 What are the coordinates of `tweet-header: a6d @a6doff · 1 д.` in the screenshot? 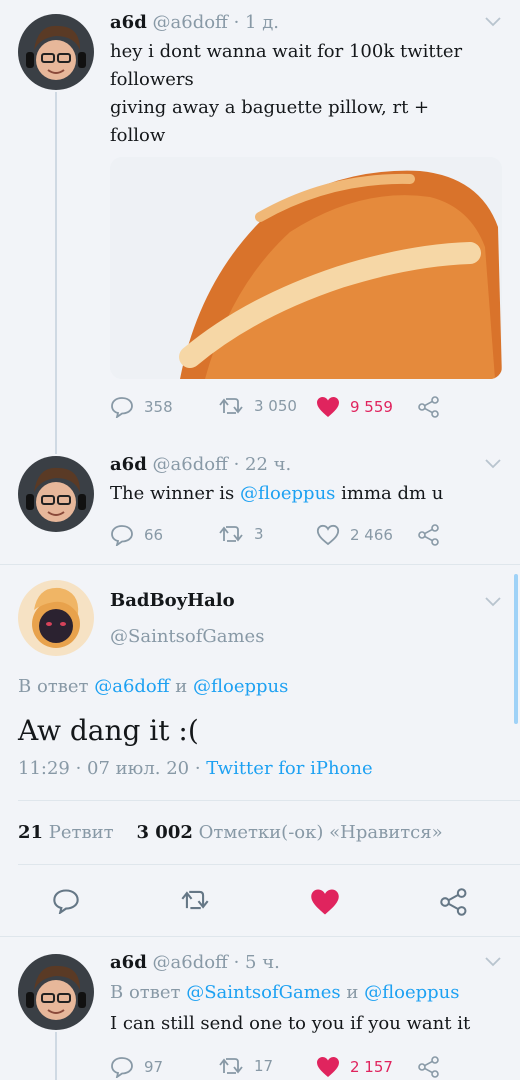 It's located at (194, 22).